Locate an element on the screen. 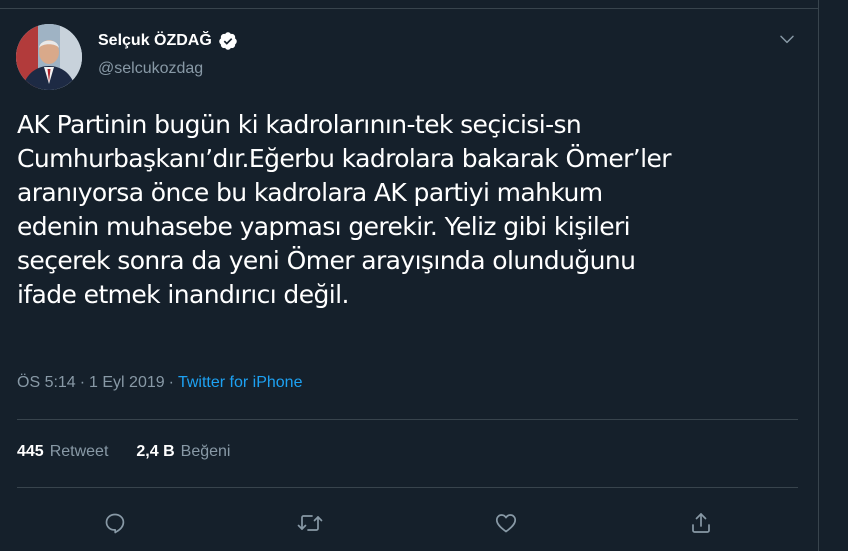 The height and width of the screenshot is (551, 848). share-button is located at coordinates (701, 523).